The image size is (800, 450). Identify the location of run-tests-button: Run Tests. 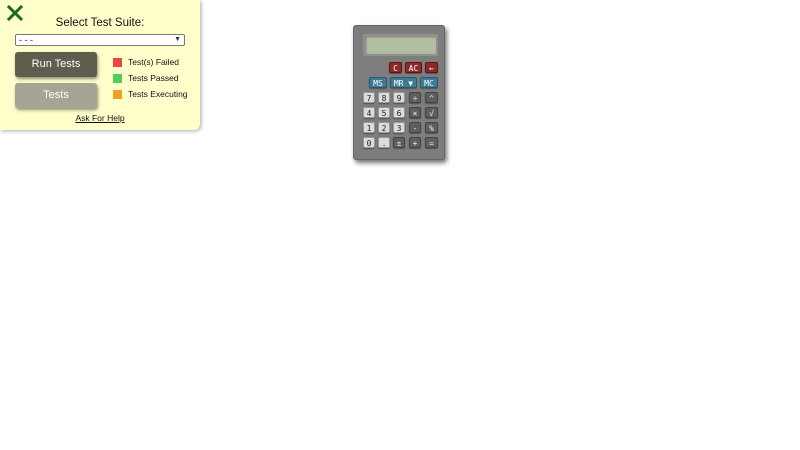
(56, 64).